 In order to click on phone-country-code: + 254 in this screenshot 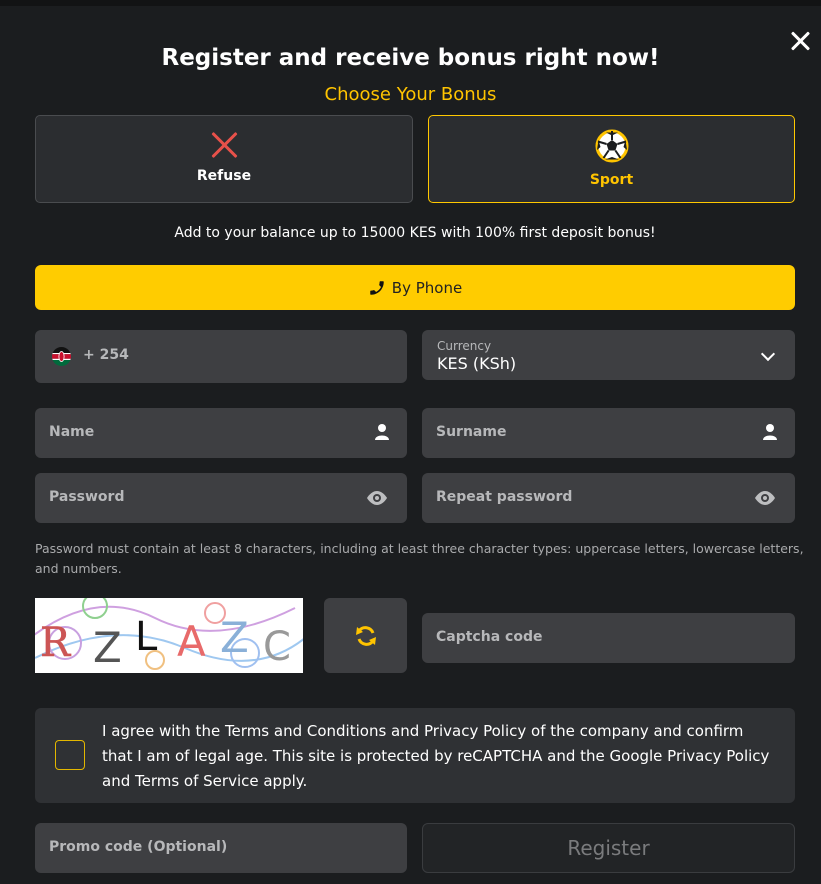, I will do `click(106, 355)`.